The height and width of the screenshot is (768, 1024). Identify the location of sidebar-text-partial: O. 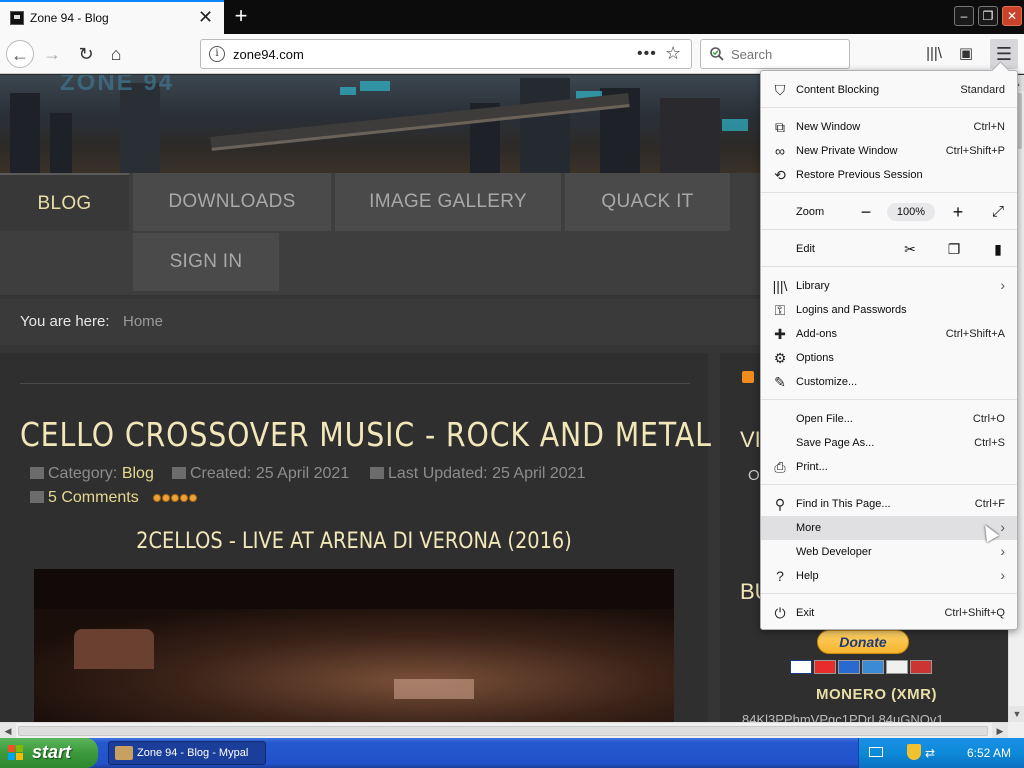
(754, 475).